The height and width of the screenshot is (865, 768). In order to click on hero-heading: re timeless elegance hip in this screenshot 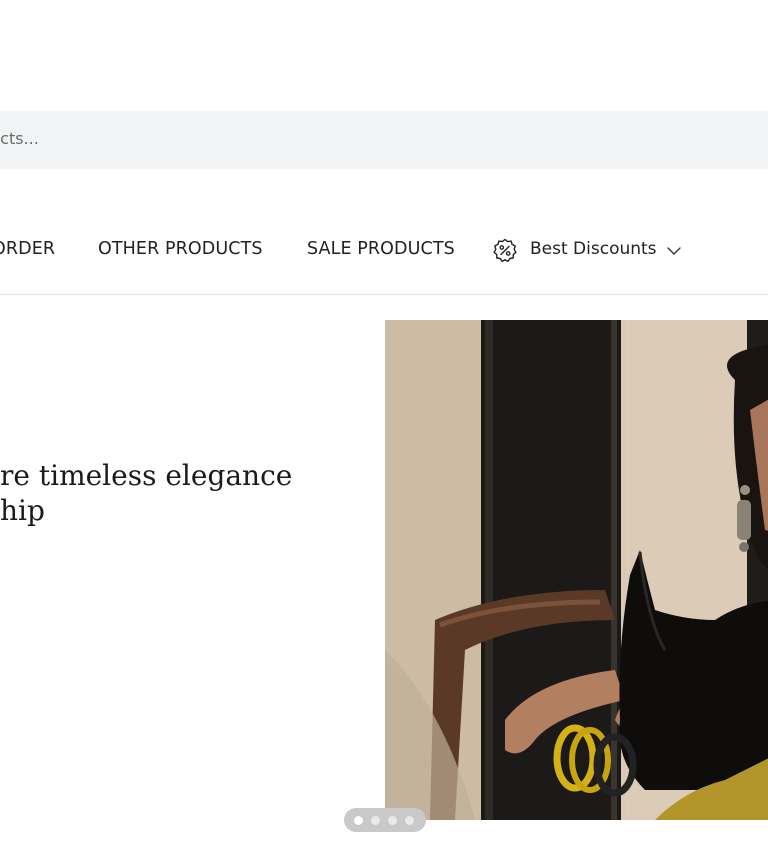, I will do `click(146, 493)`.